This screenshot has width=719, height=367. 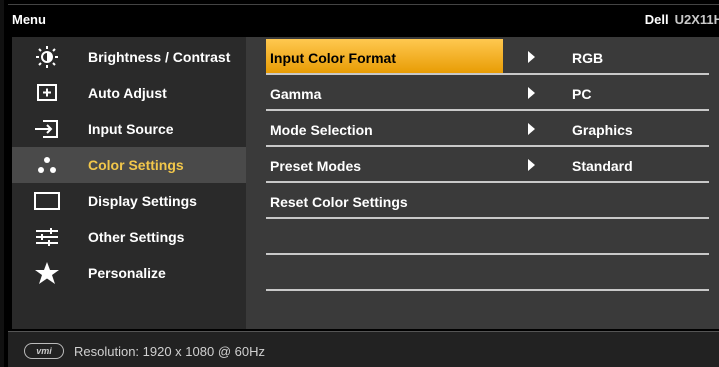 I want to click on sidebar-item-color-settings: Color Settings, so click(x=129, y=165).